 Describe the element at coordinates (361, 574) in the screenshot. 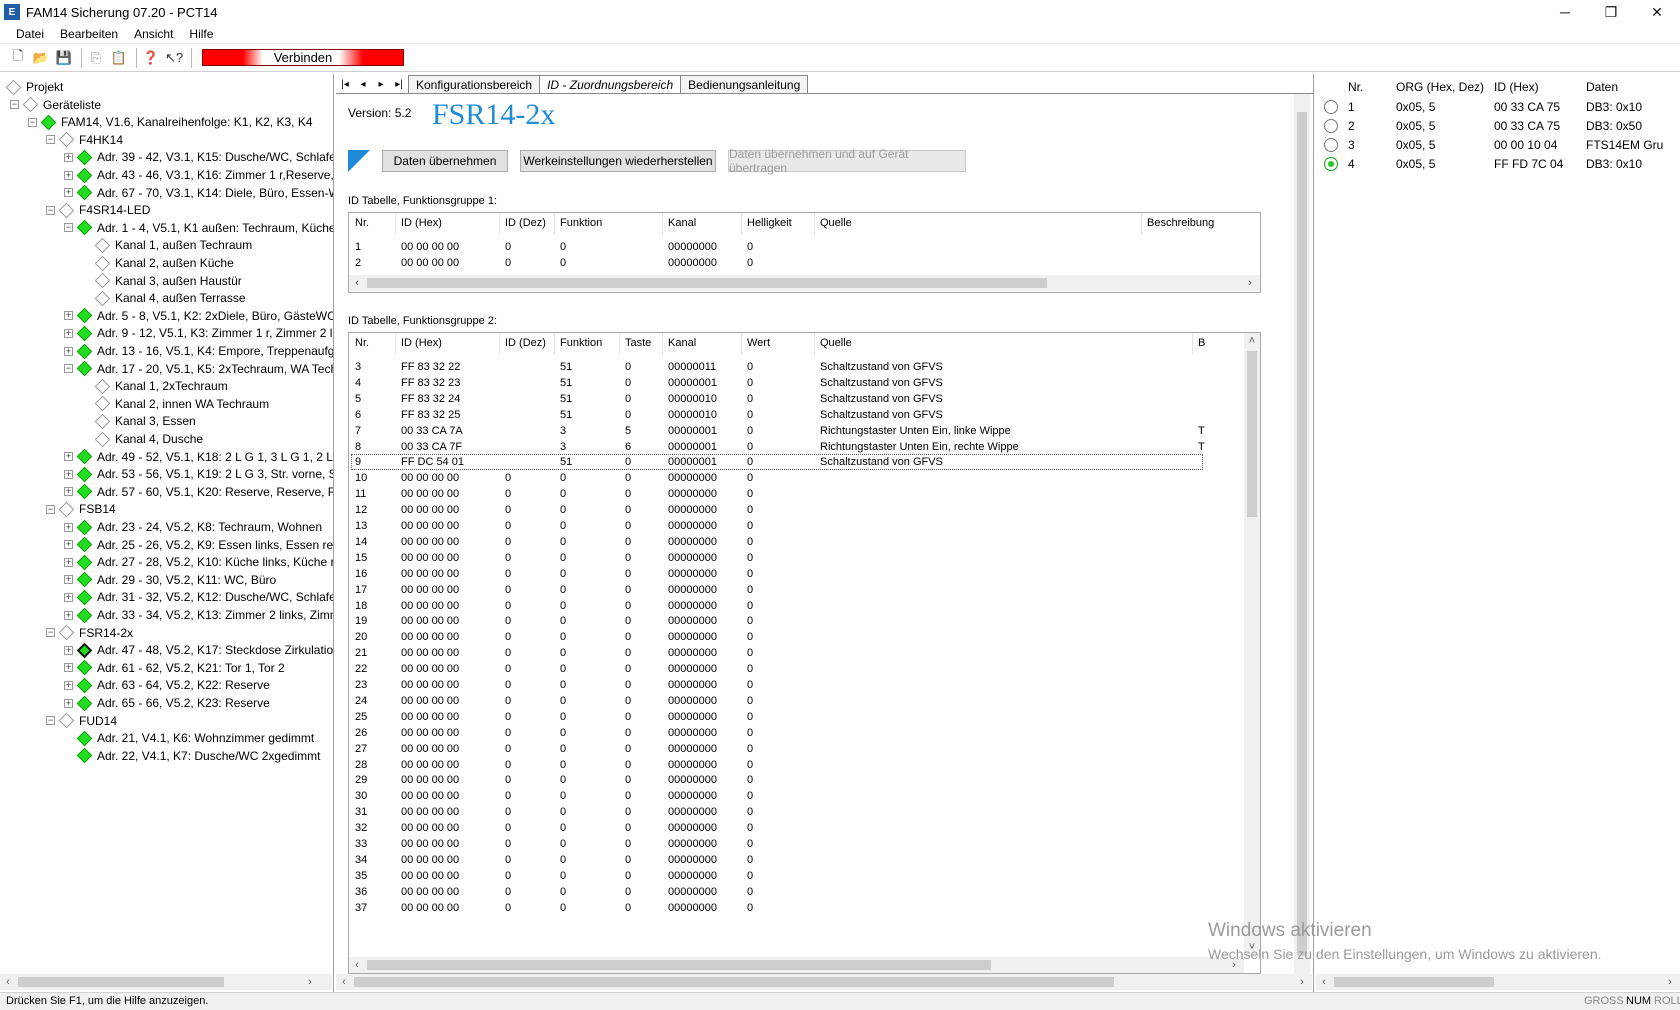

I see `table-cell: 16` at that location.